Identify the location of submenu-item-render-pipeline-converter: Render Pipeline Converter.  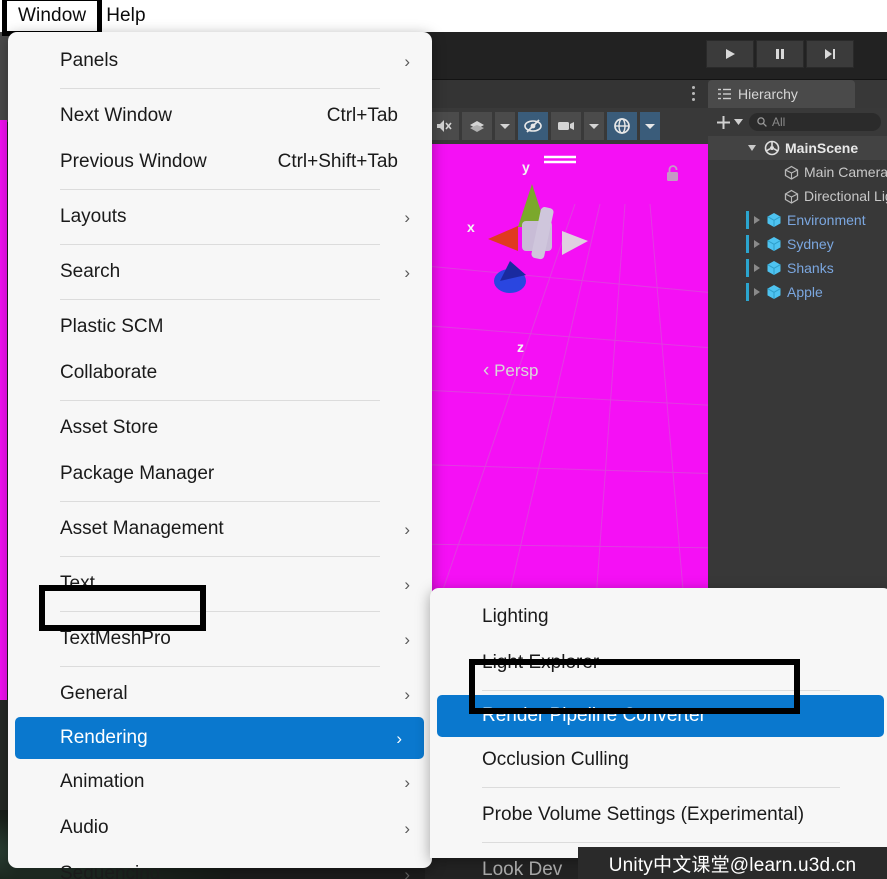
(660, 716).